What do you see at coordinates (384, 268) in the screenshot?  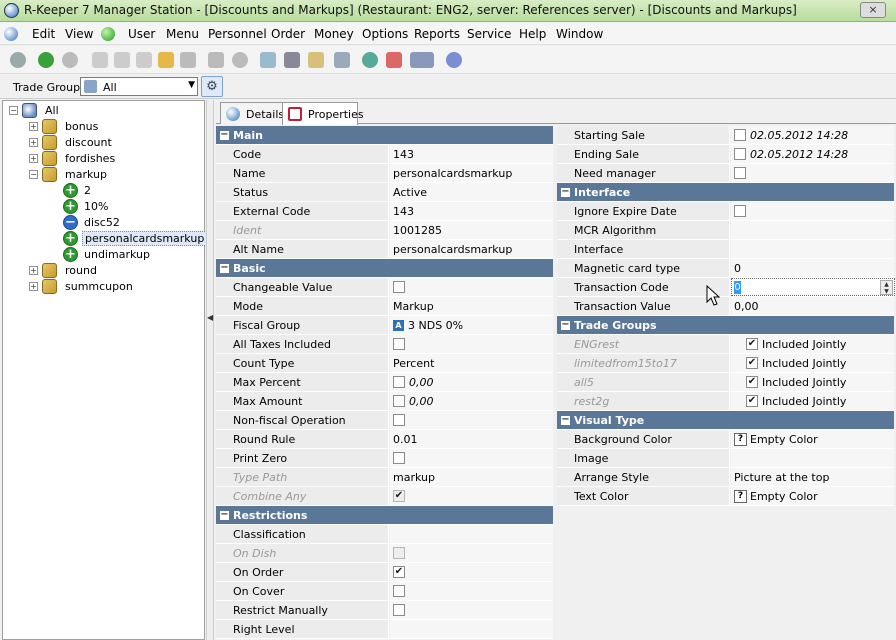 I see `section-basic: − Basic` at bounding box center [384, 268].